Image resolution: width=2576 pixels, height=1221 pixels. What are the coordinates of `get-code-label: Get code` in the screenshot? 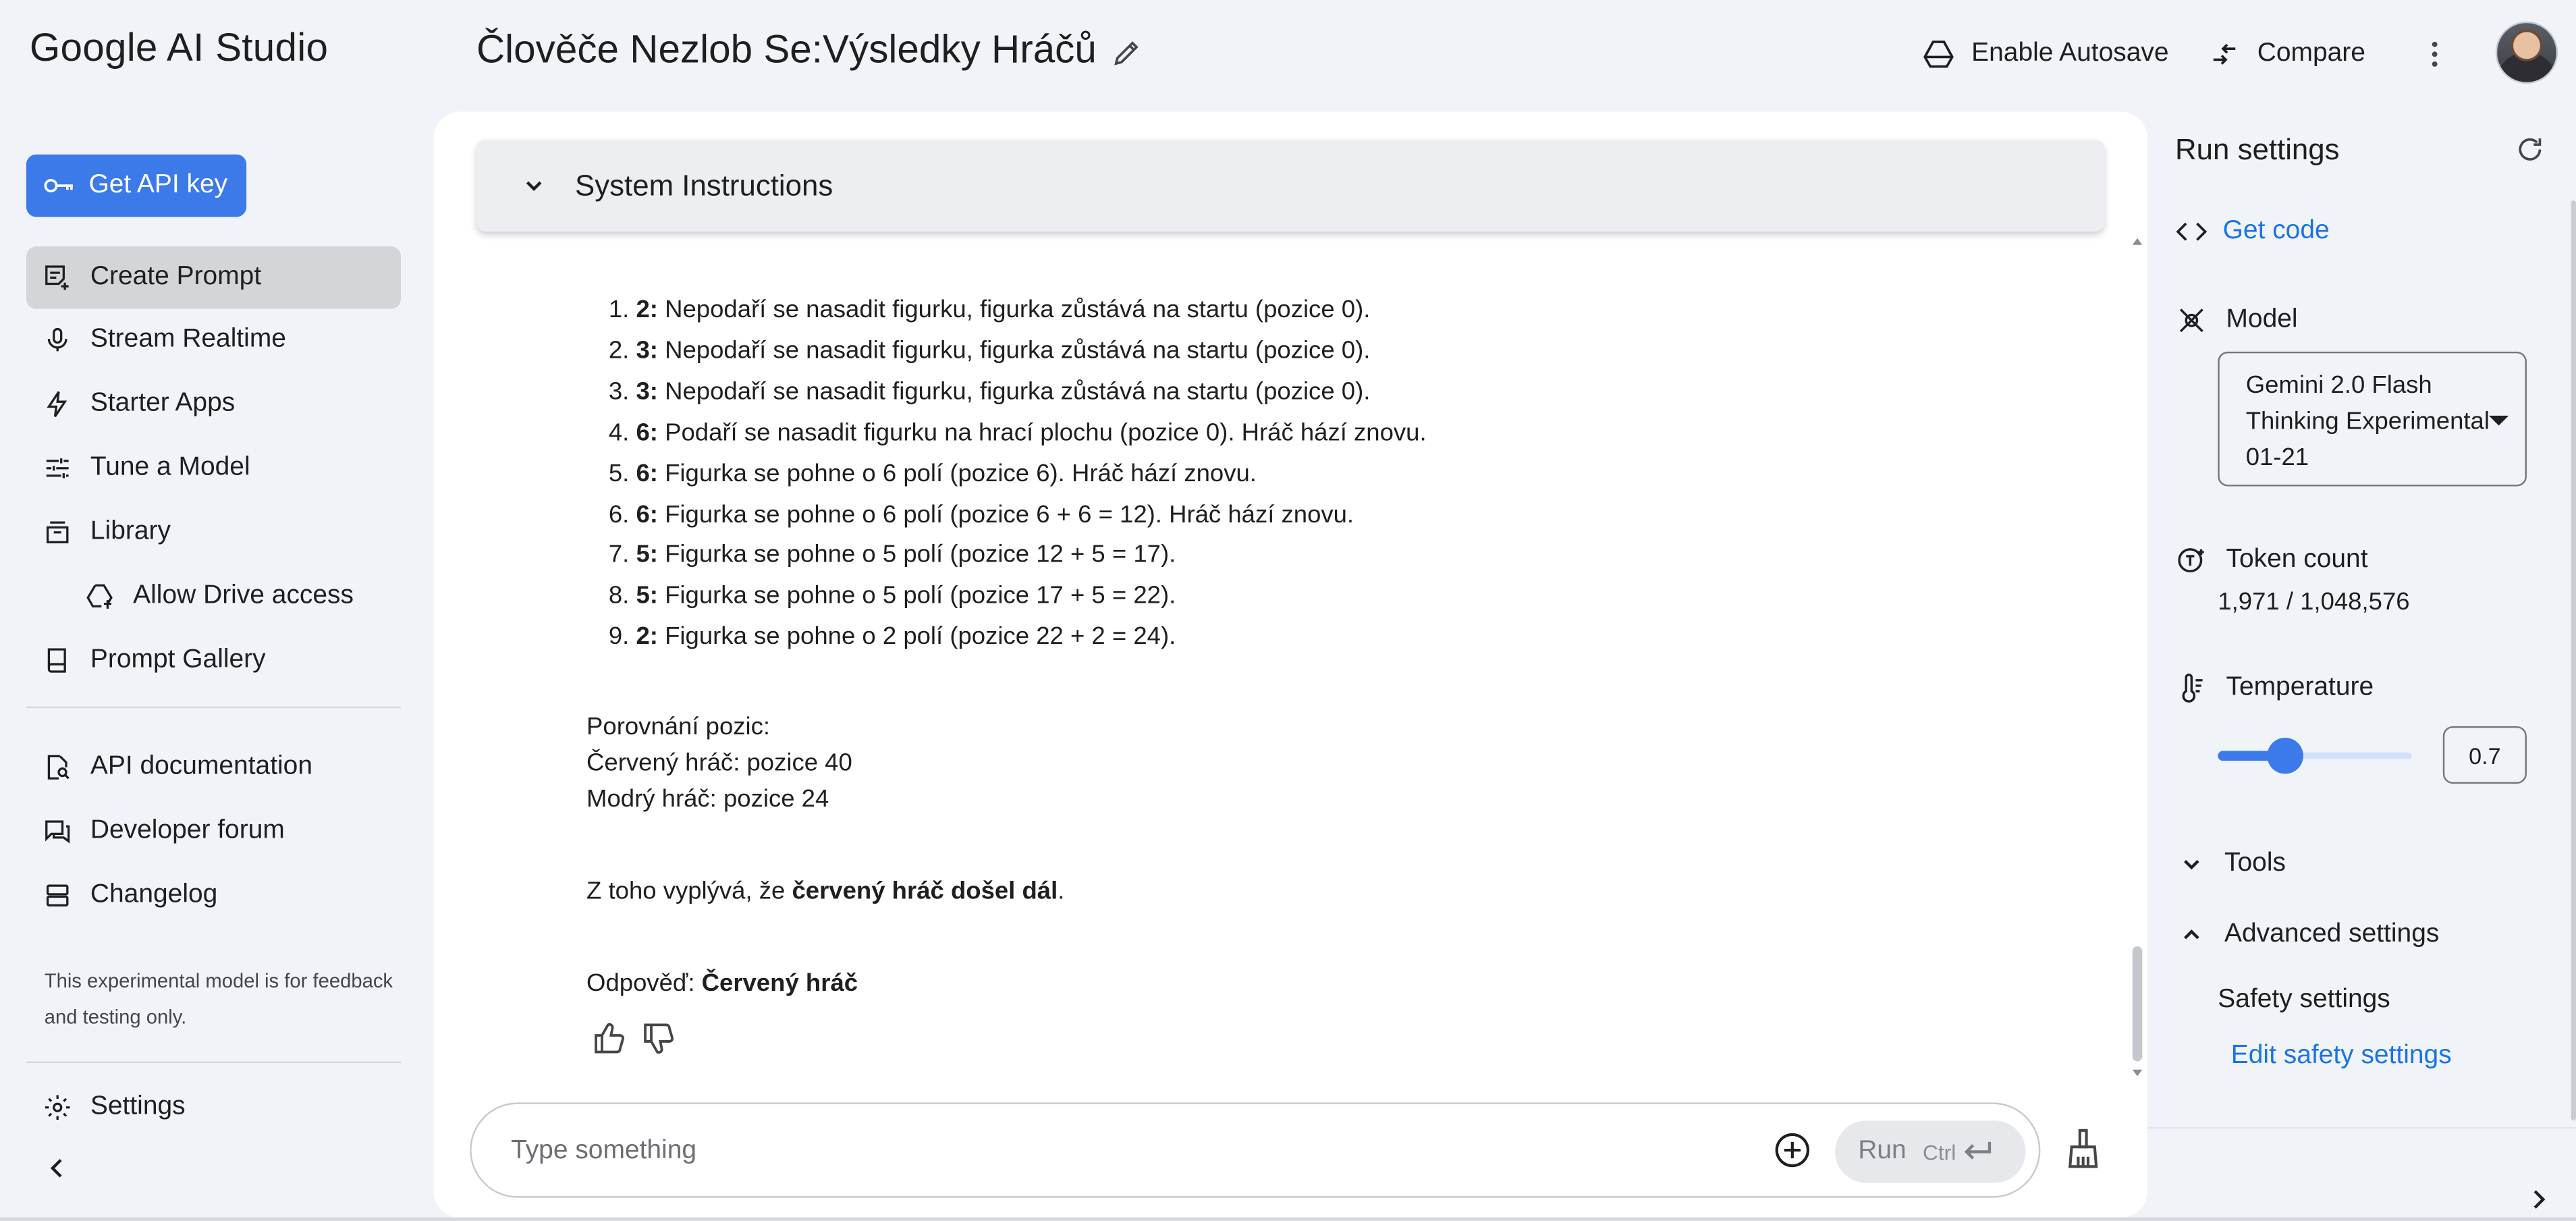 It's located at (2276, 231).